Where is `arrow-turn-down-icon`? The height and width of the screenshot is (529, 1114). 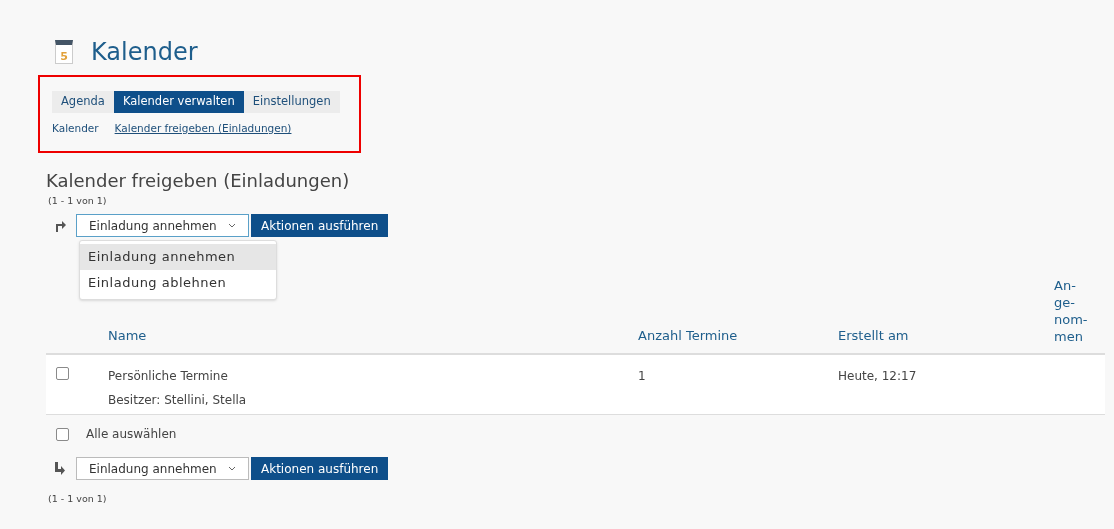
arrow-turn-down-icon is located at coordinates (60, 468).